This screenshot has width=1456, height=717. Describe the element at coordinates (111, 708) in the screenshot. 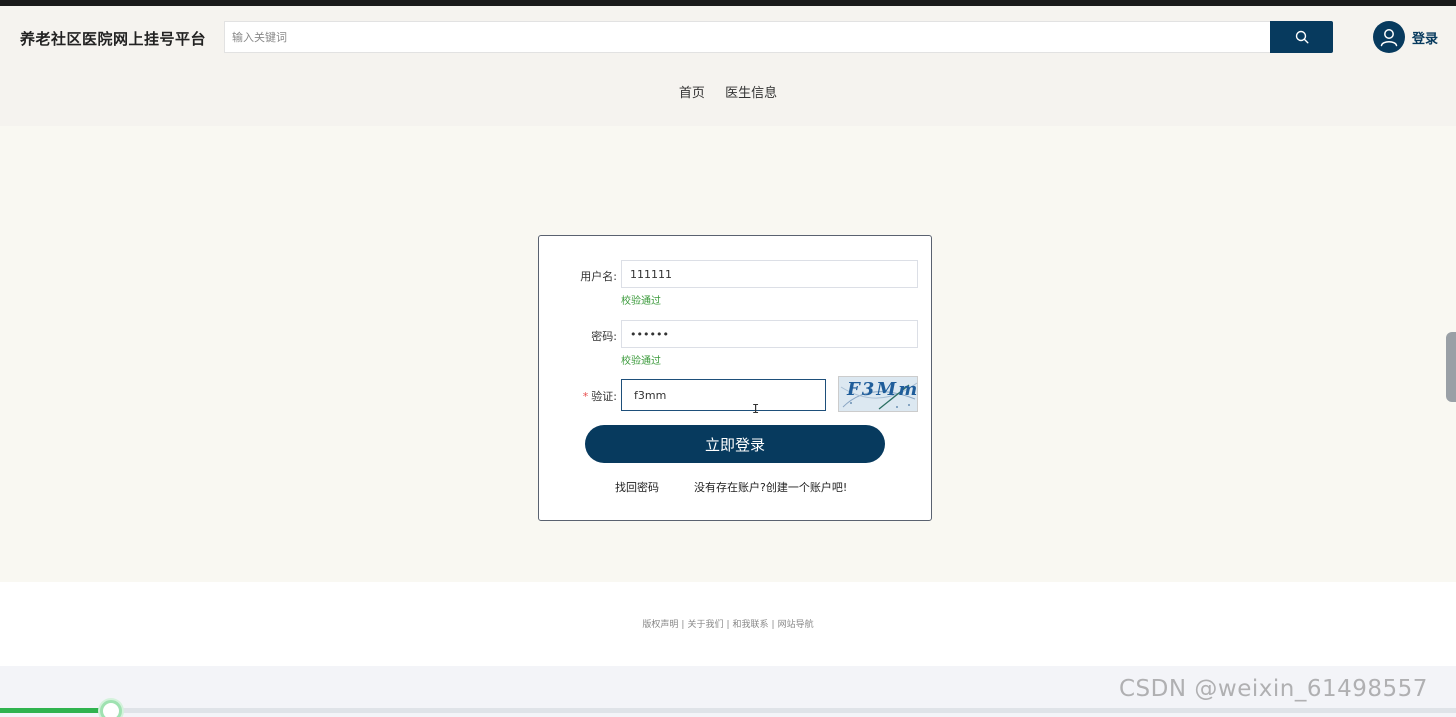

I see `video-progress-knob` at that location.